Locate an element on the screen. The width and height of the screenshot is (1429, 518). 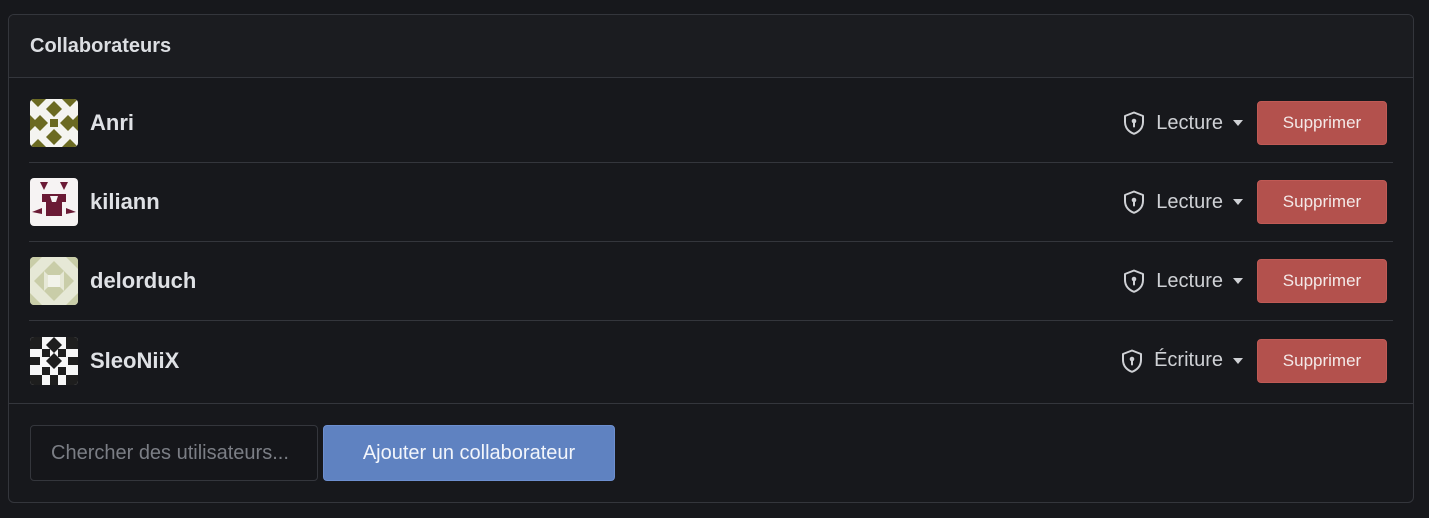
collaborator-row: Anri Lecture Supprimer is located at coordinates (711, 123).